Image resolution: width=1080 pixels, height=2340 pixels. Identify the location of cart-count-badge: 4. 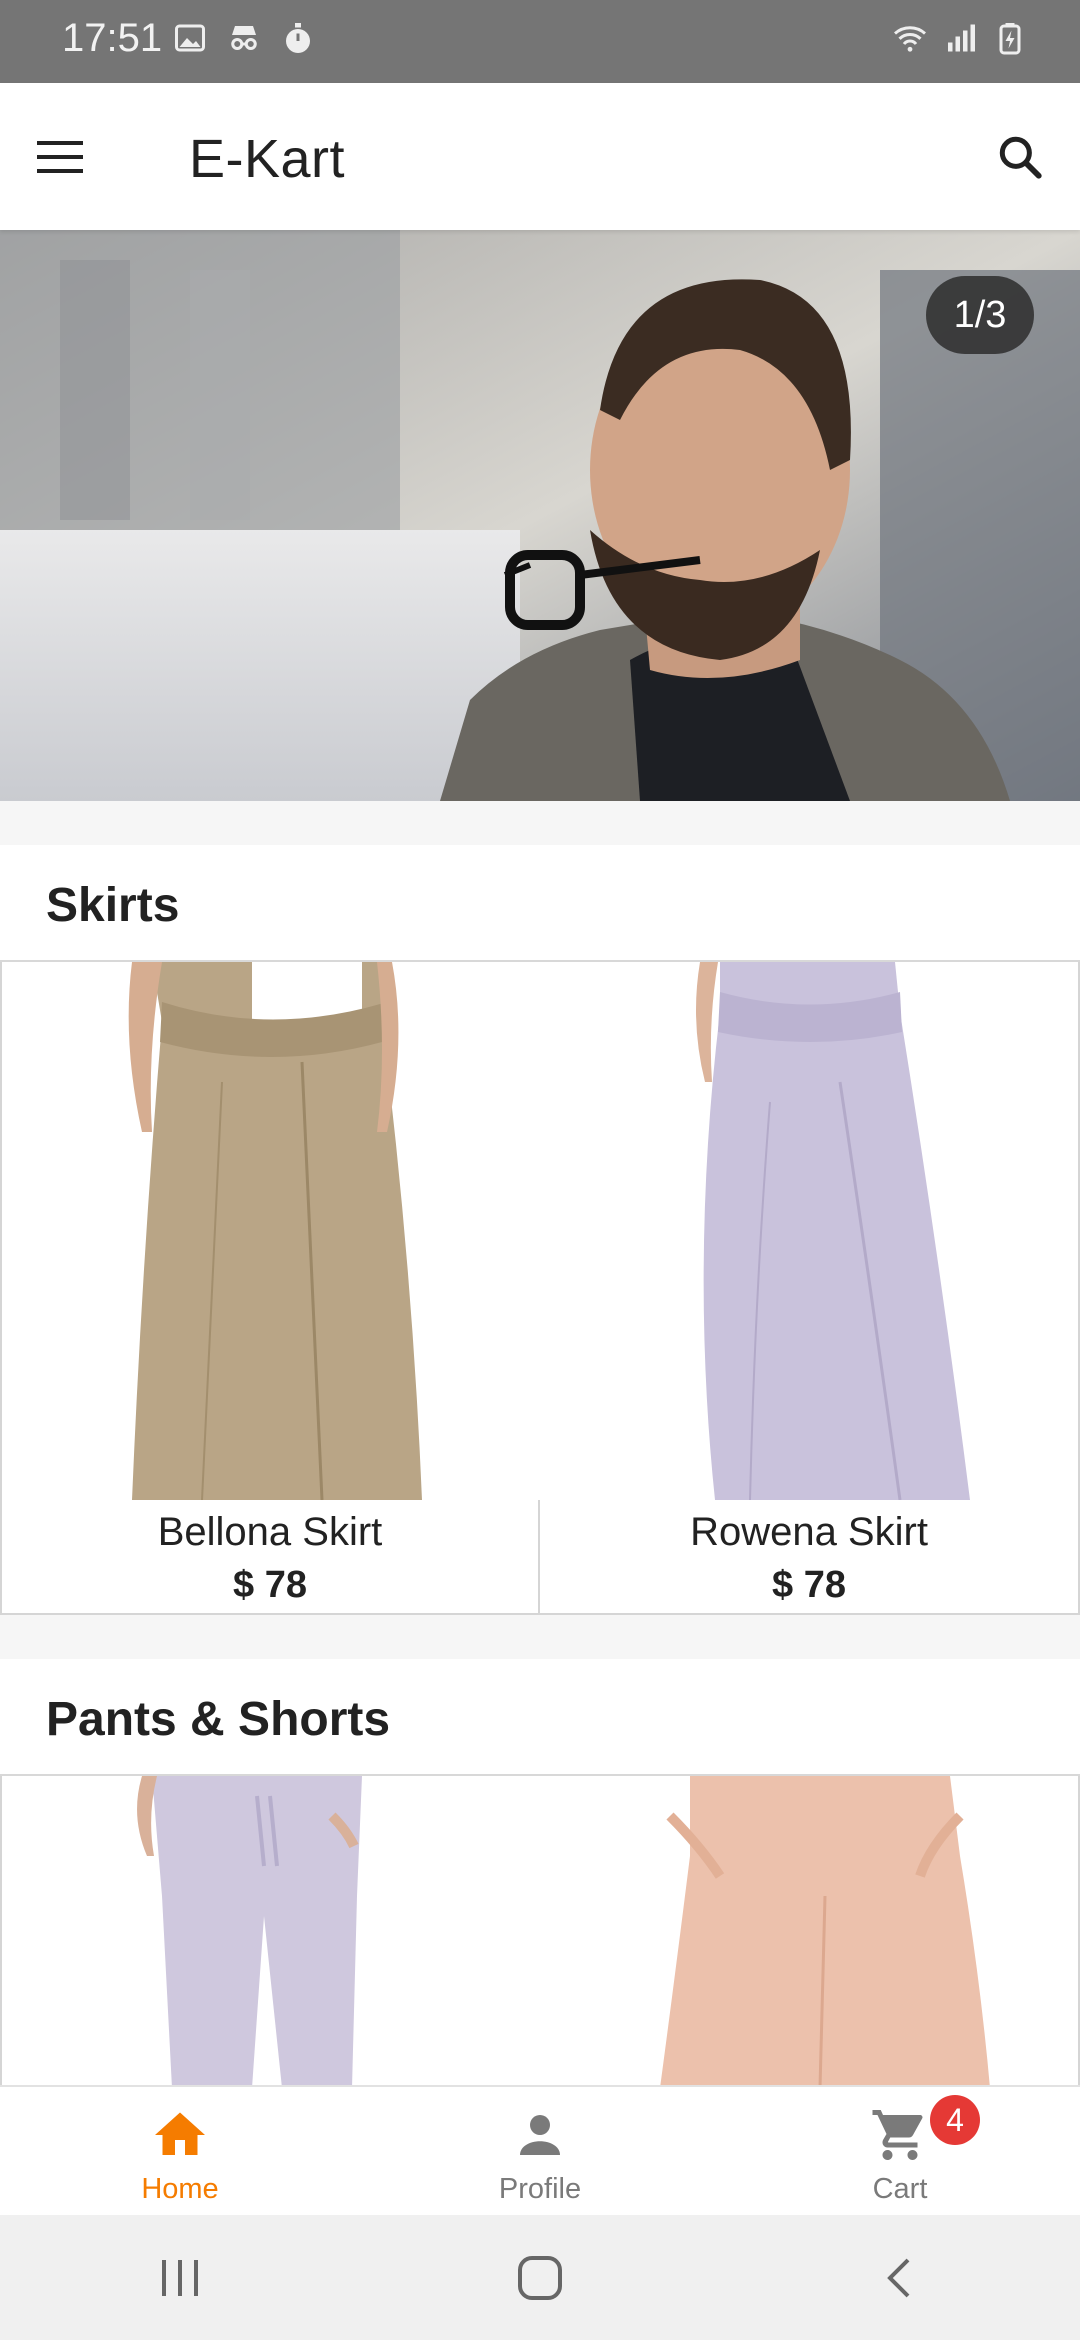
(955, 2120).